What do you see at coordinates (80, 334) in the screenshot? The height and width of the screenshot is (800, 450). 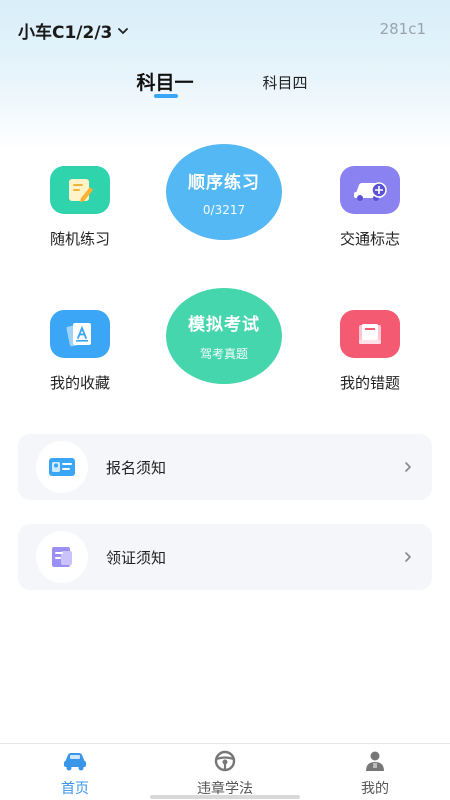 I see `favorites-card-icon` at bounding box center [80, 334].